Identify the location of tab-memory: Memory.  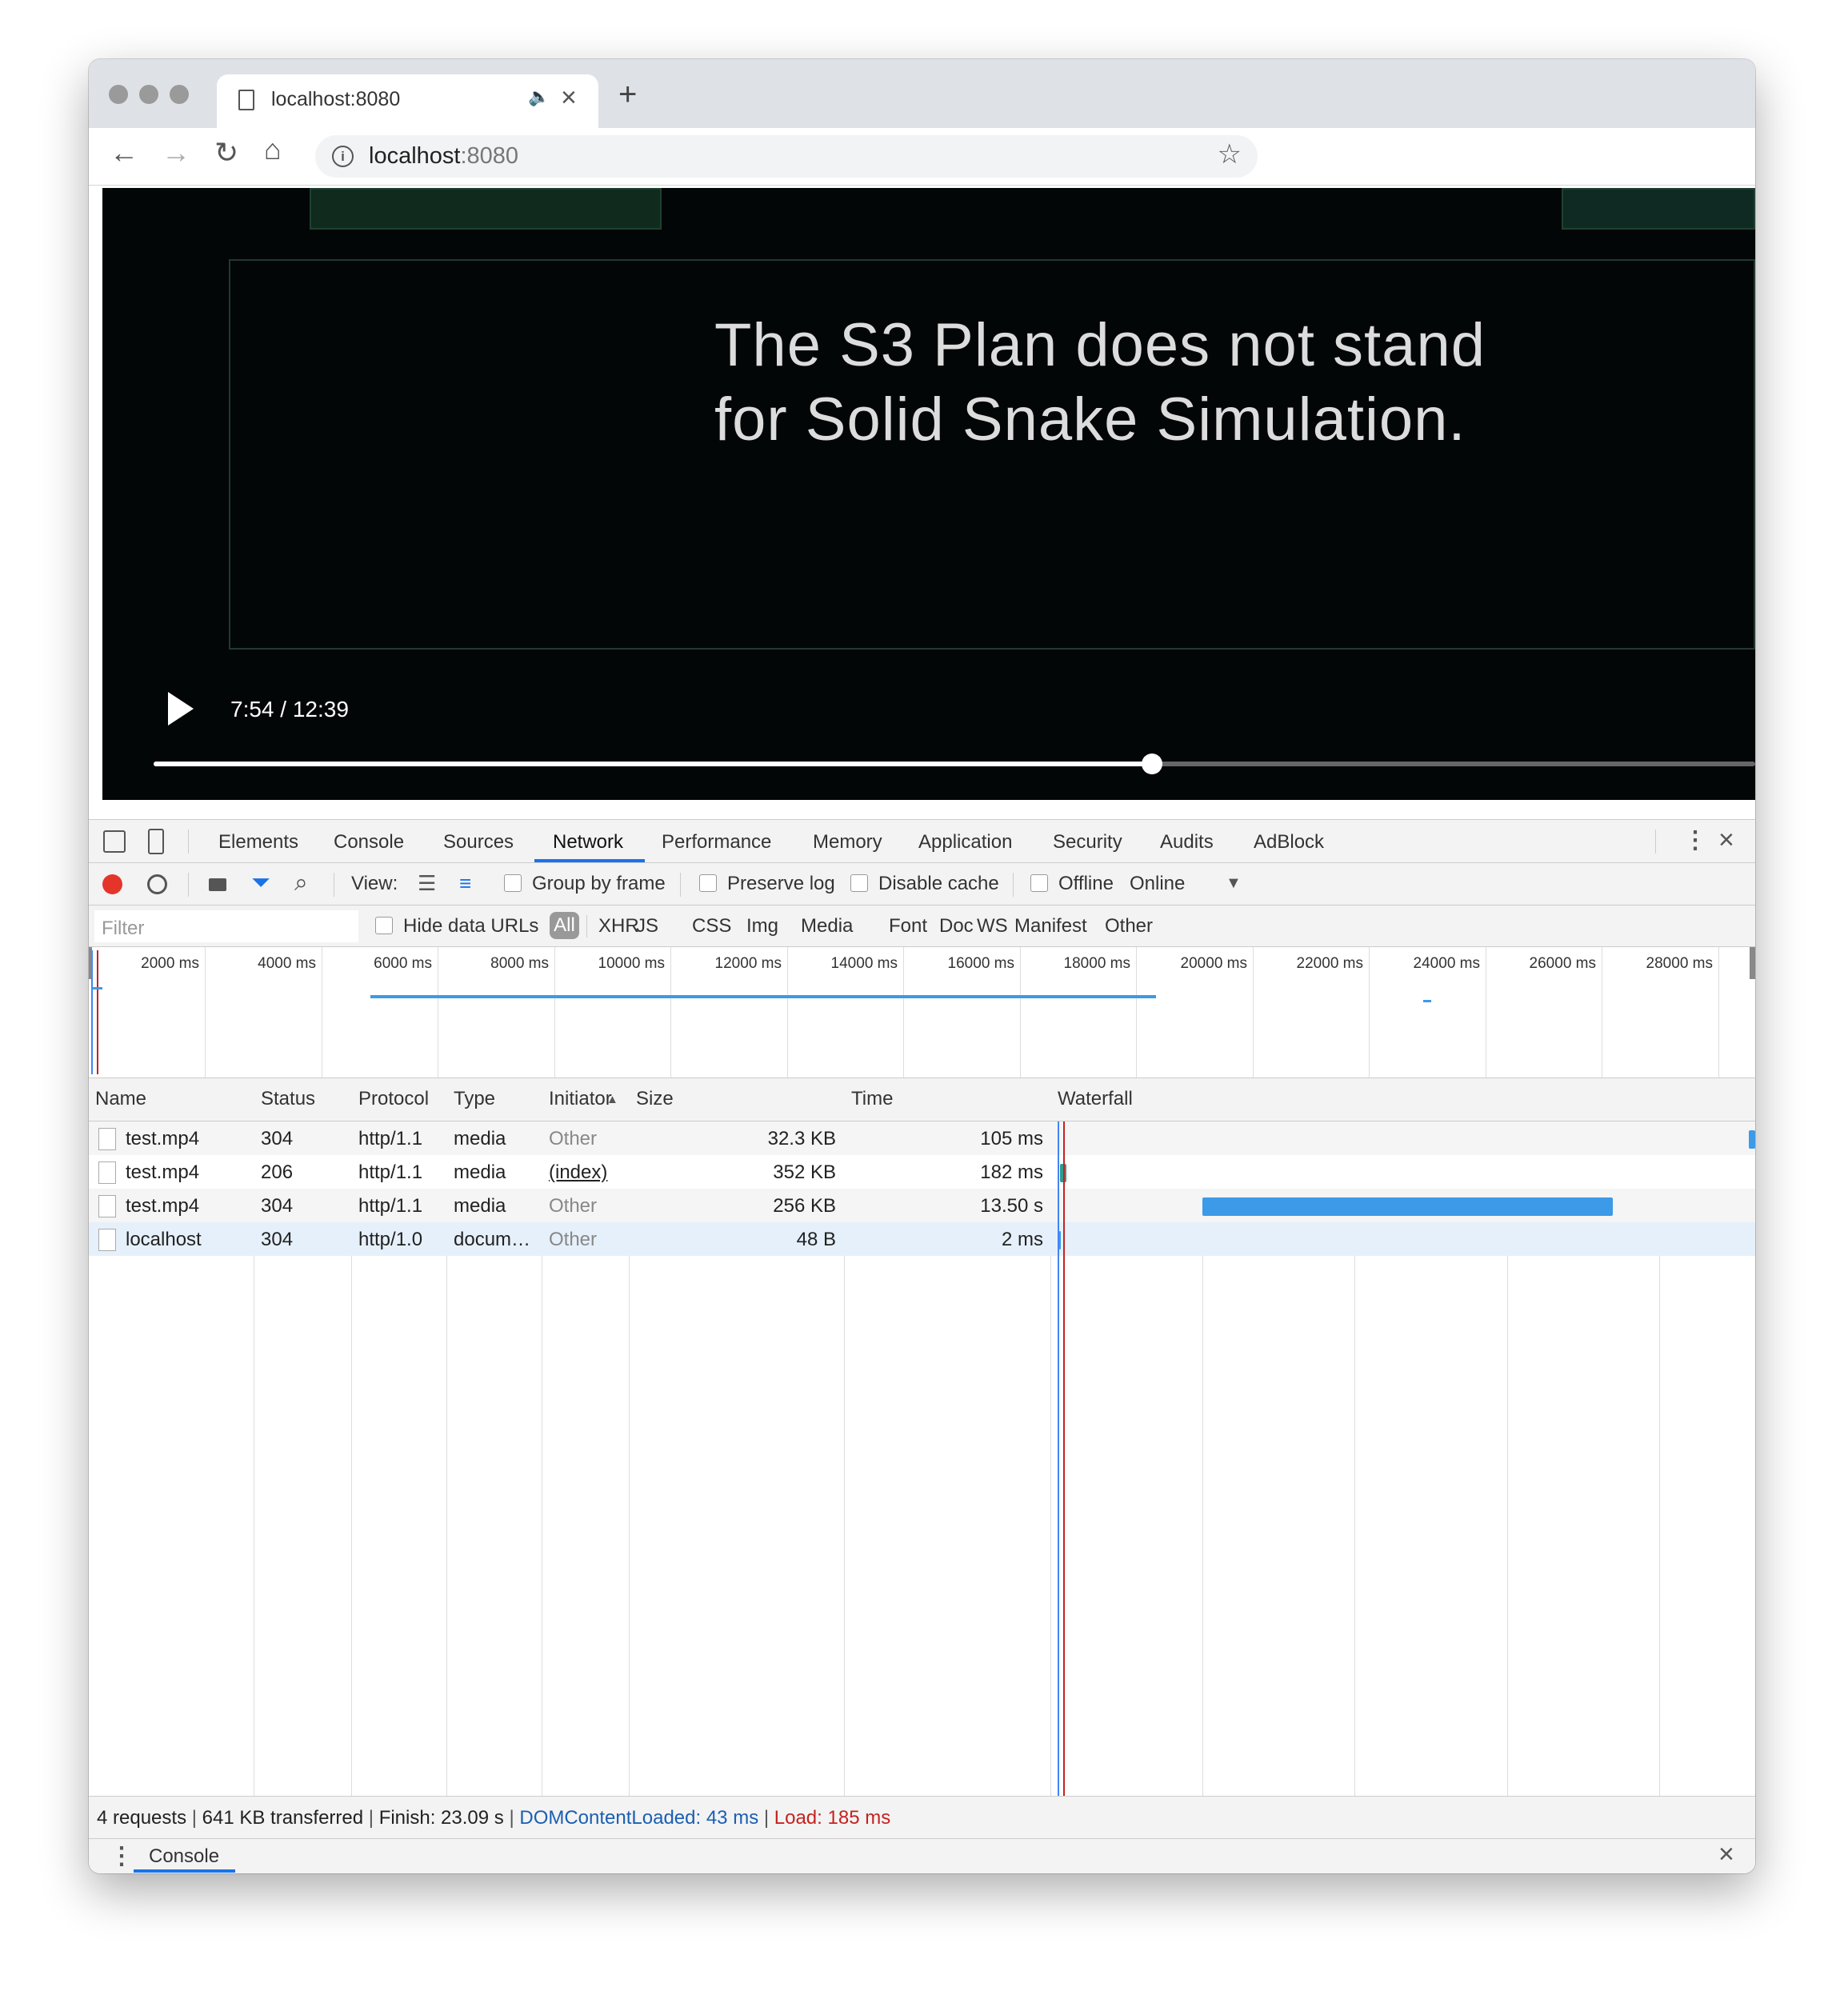
(847, 843).